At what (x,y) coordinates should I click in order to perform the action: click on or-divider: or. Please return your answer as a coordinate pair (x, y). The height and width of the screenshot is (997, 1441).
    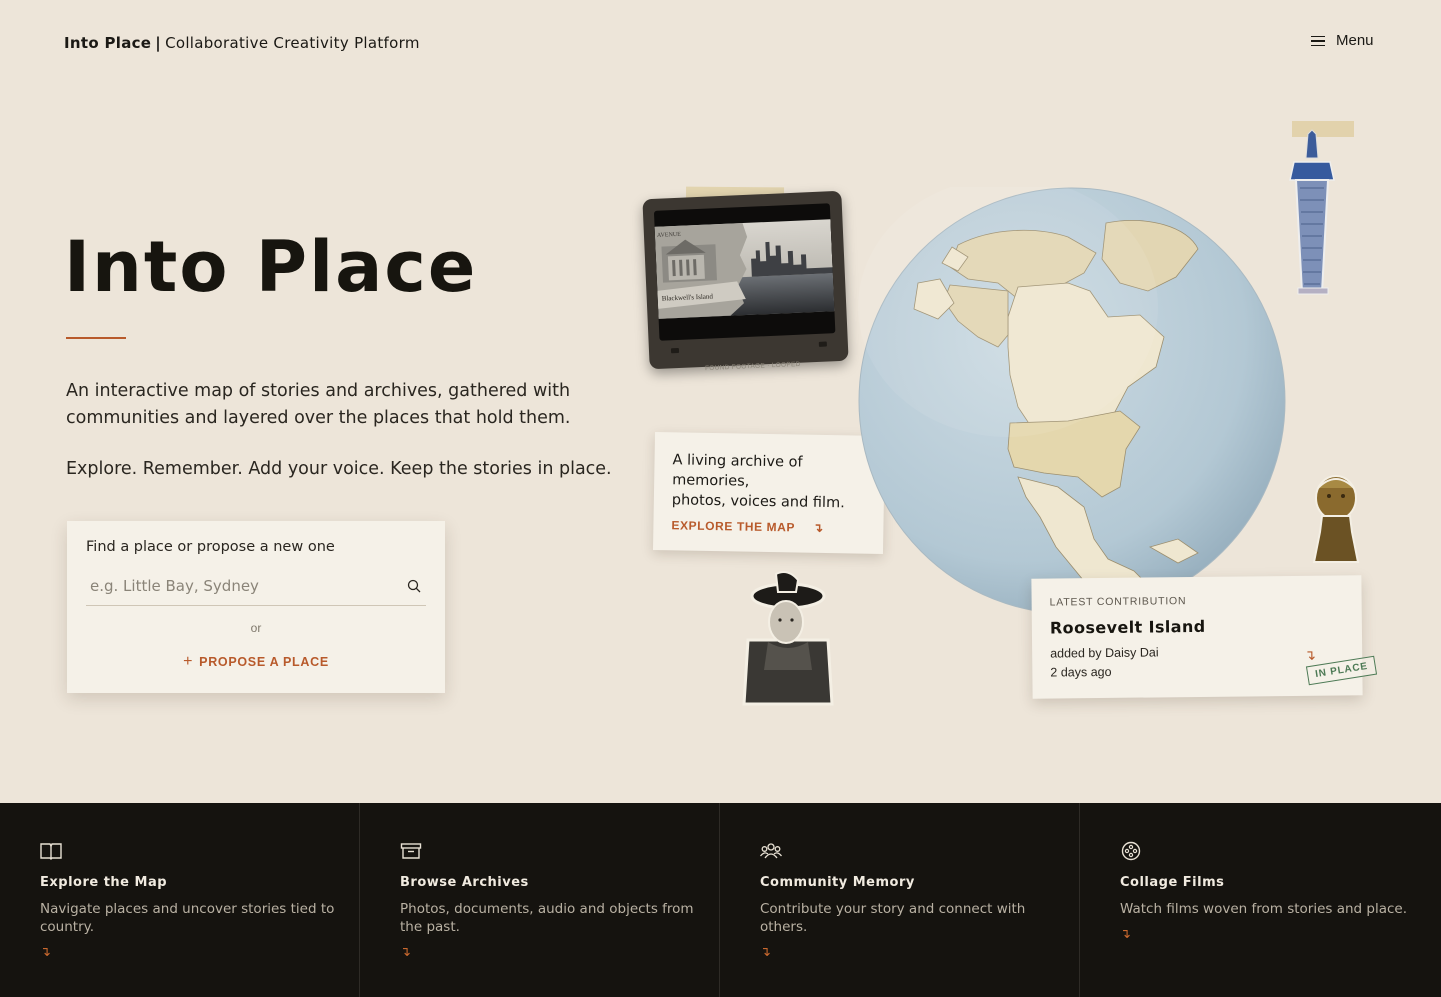
    Looking at the image, I should click on (256, 628).